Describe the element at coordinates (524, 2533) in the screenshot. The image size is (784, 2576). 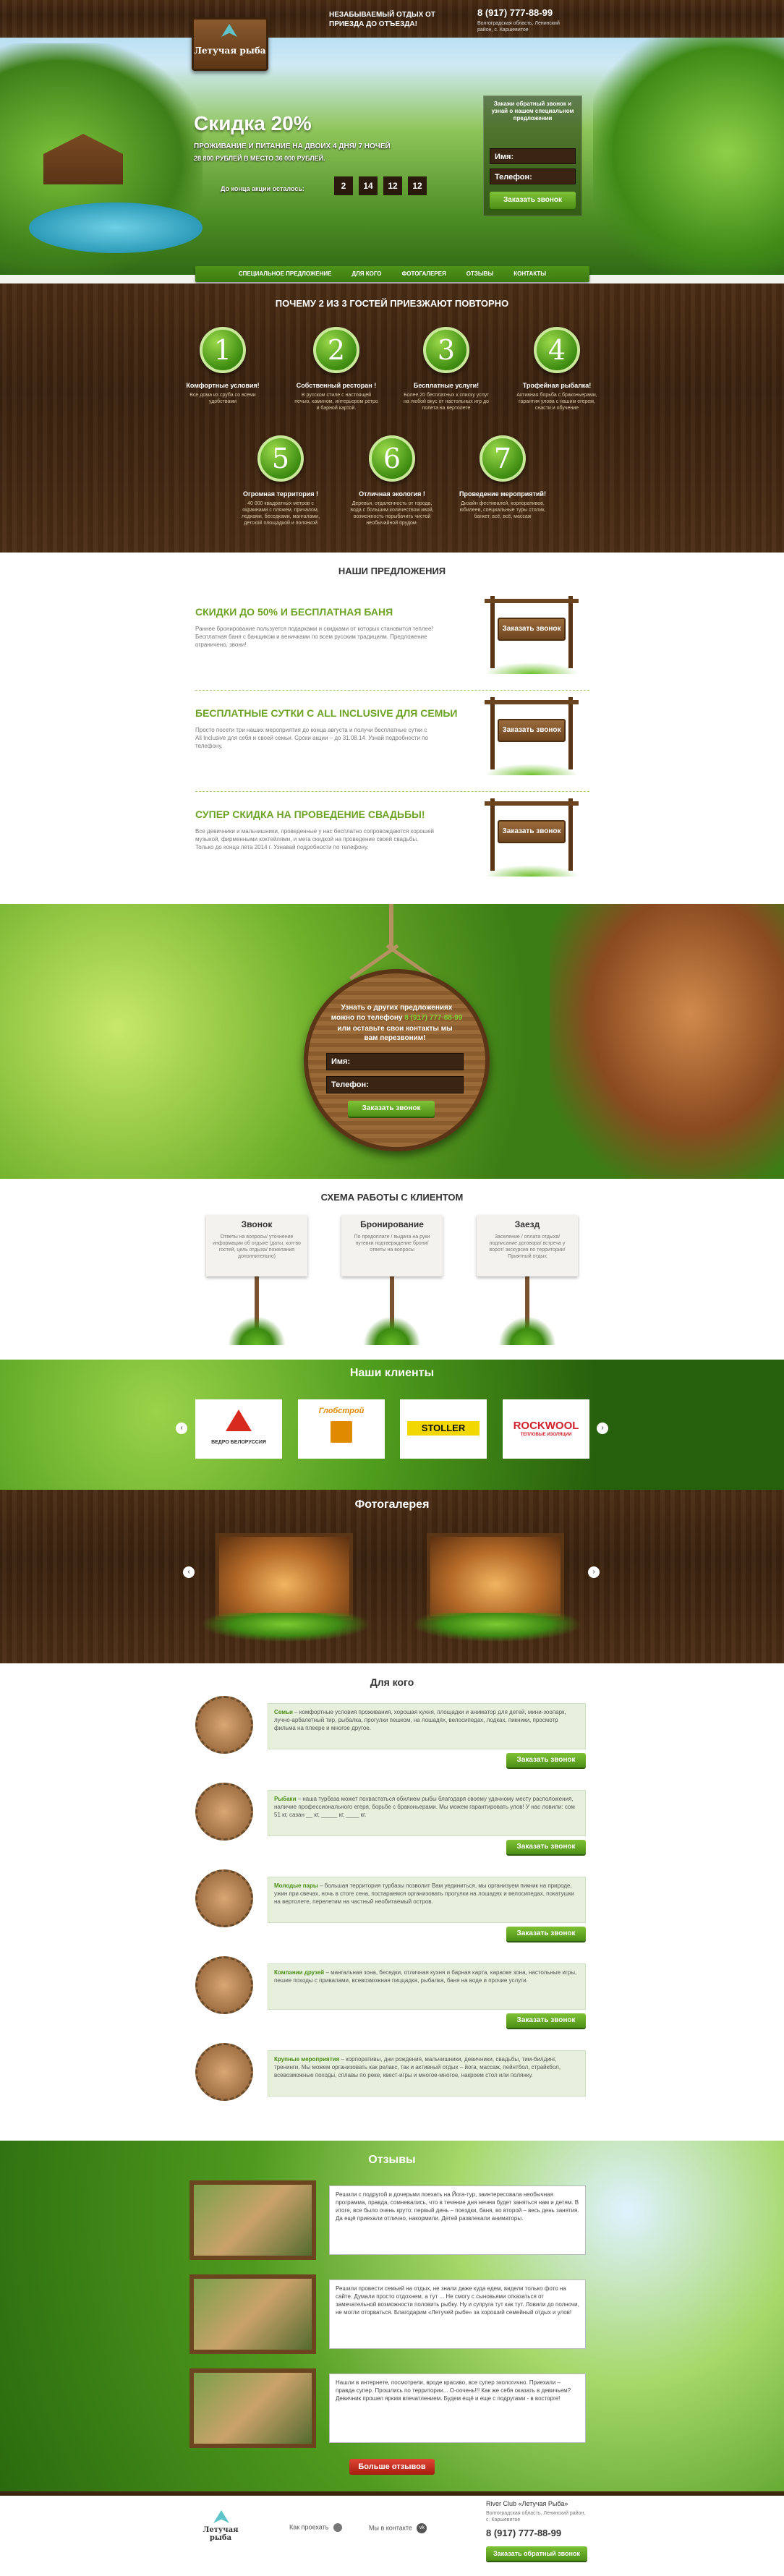
I see `footer-phone: 8 (917) 777-88-99` at that location.